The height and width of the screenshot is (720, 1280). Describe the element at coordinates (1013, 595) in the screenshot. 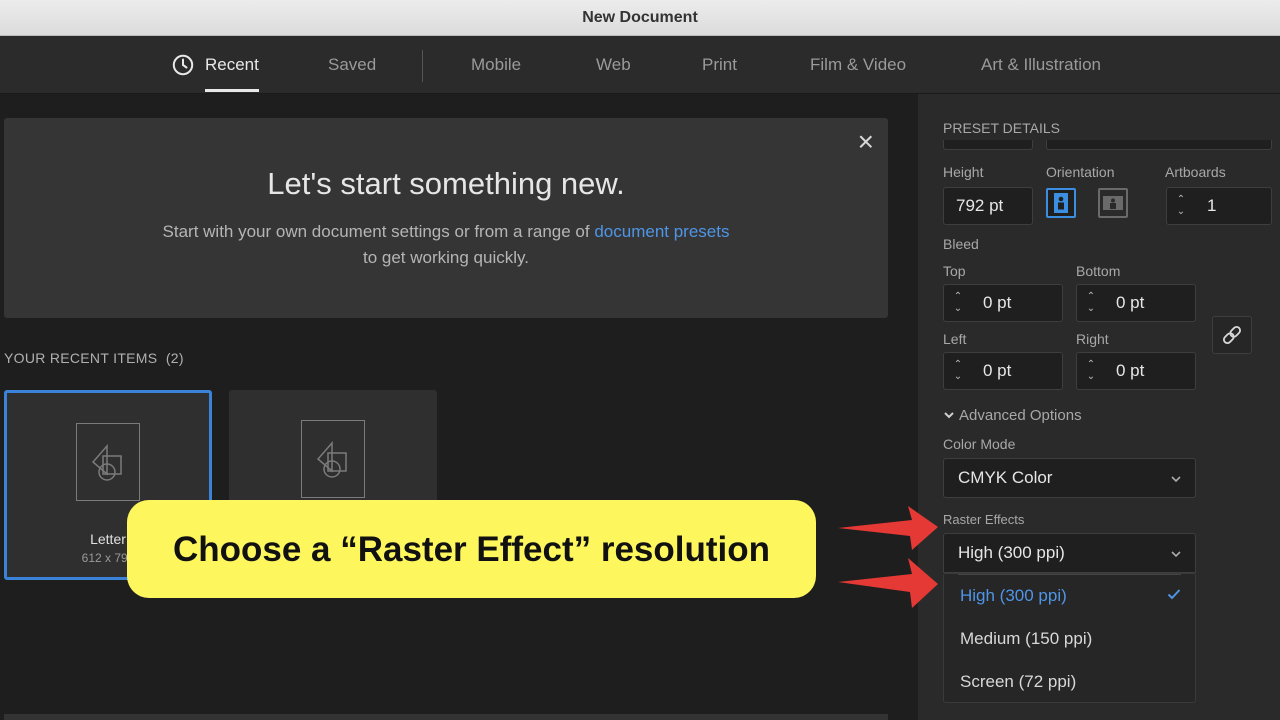

I see `raster-option-label: High (300 ppi)` at that location.